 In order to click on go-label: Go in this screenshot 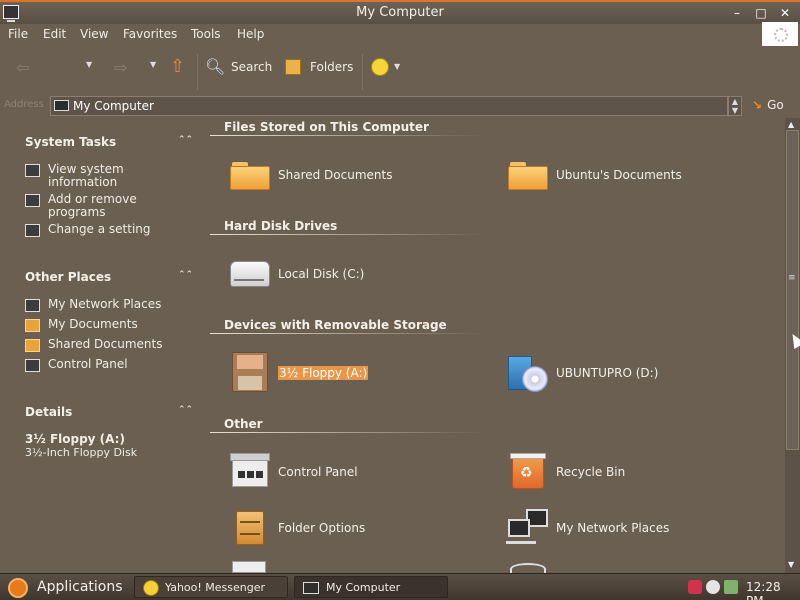, I will do `click(775, 105)`.